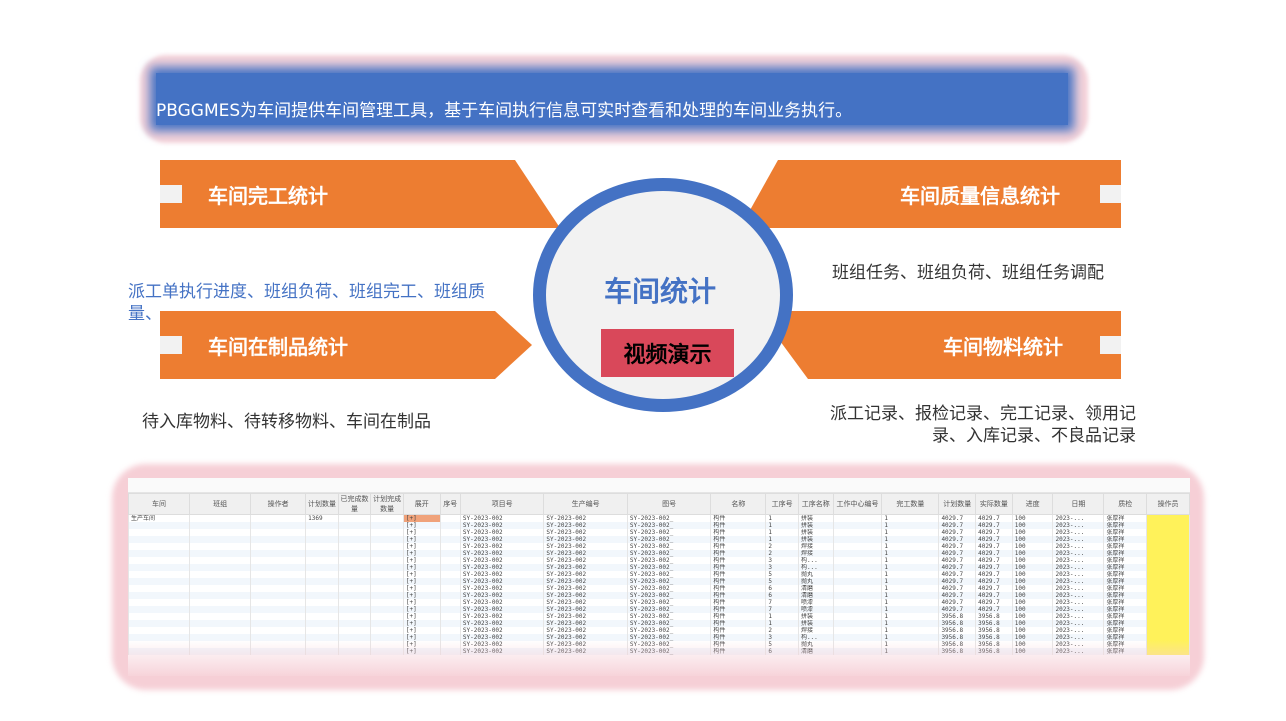 This screenshot has height=721, width=1286. What do you see at coordinates (669, 504) in the screenshot?
I see `column-header: 图号` at bounding box center [669, 504].